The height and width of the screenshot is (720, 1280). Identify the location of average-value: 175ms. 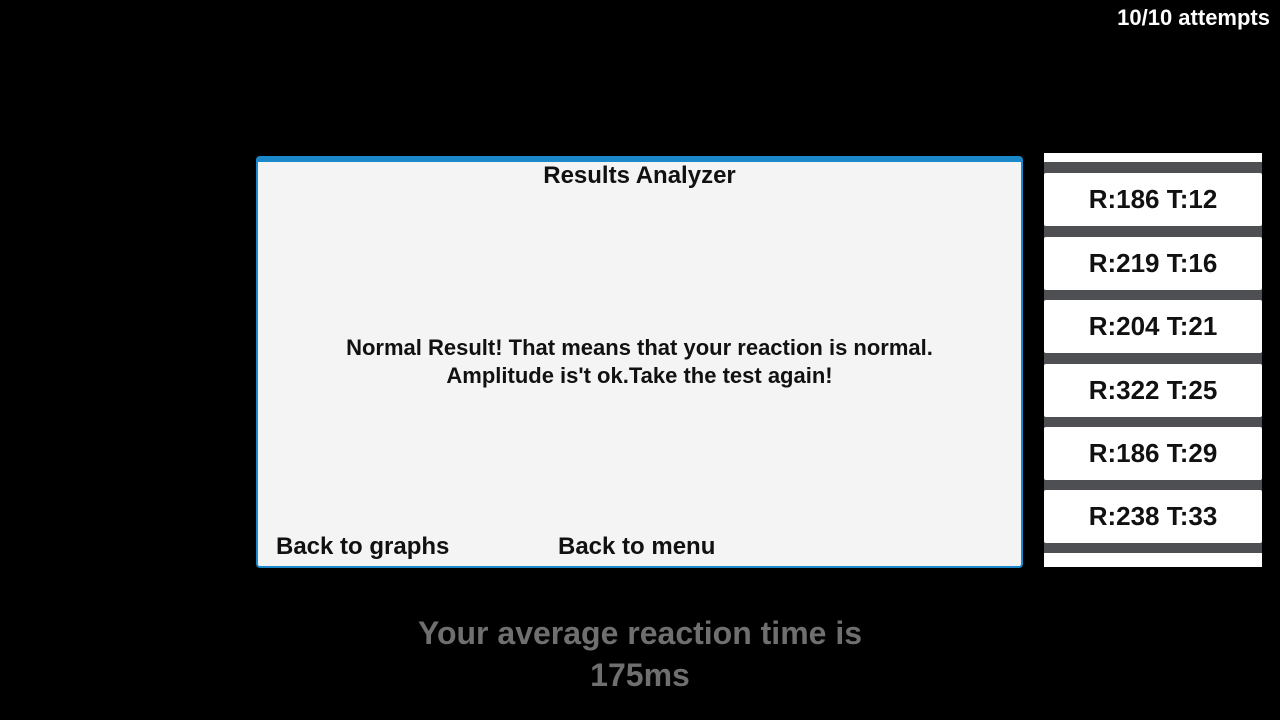
(640, 675).